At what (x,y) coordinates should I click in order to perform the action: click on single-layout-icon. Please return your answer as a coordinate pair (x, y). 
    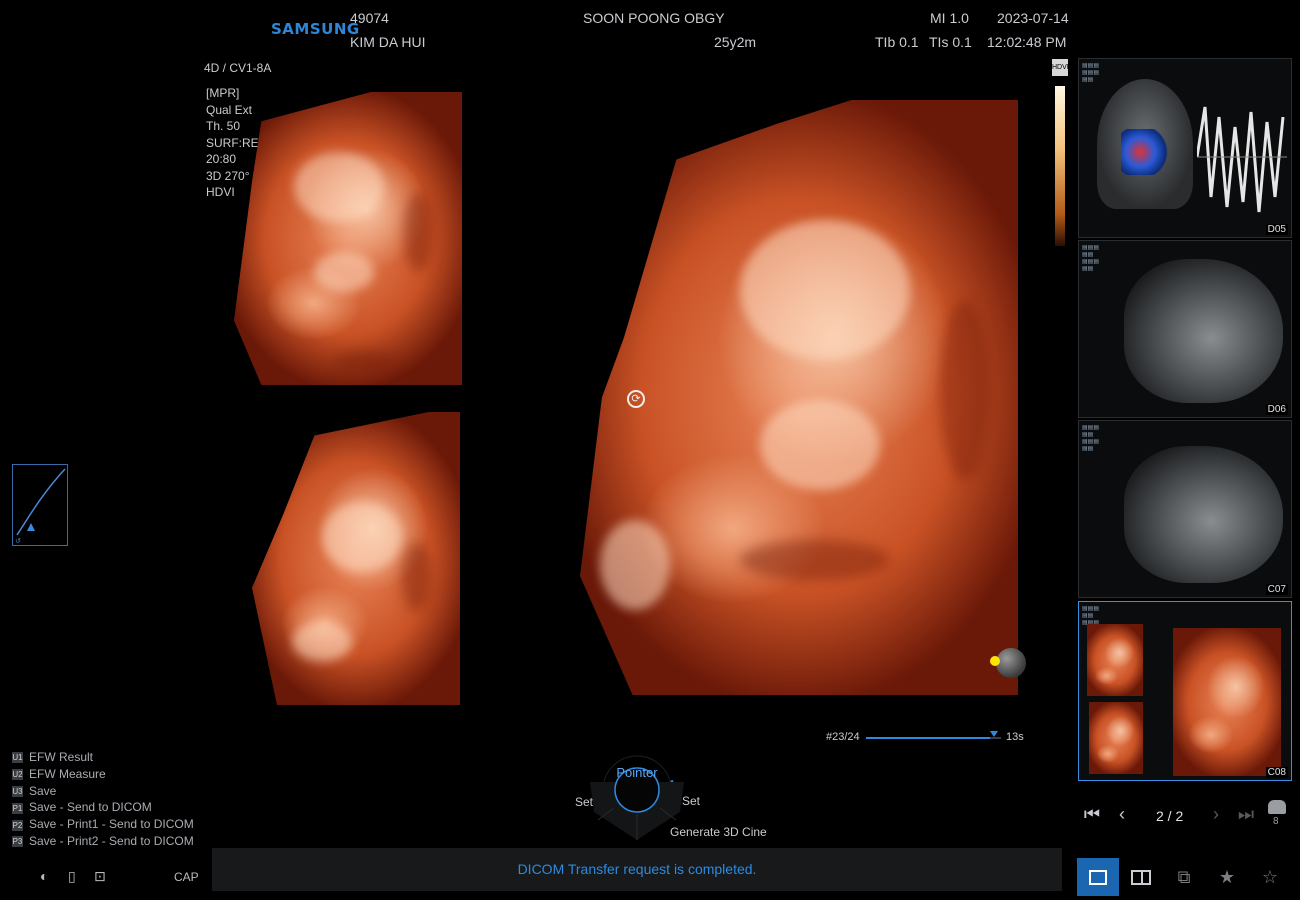
    Looking at the image, I should click on (1098, 877).